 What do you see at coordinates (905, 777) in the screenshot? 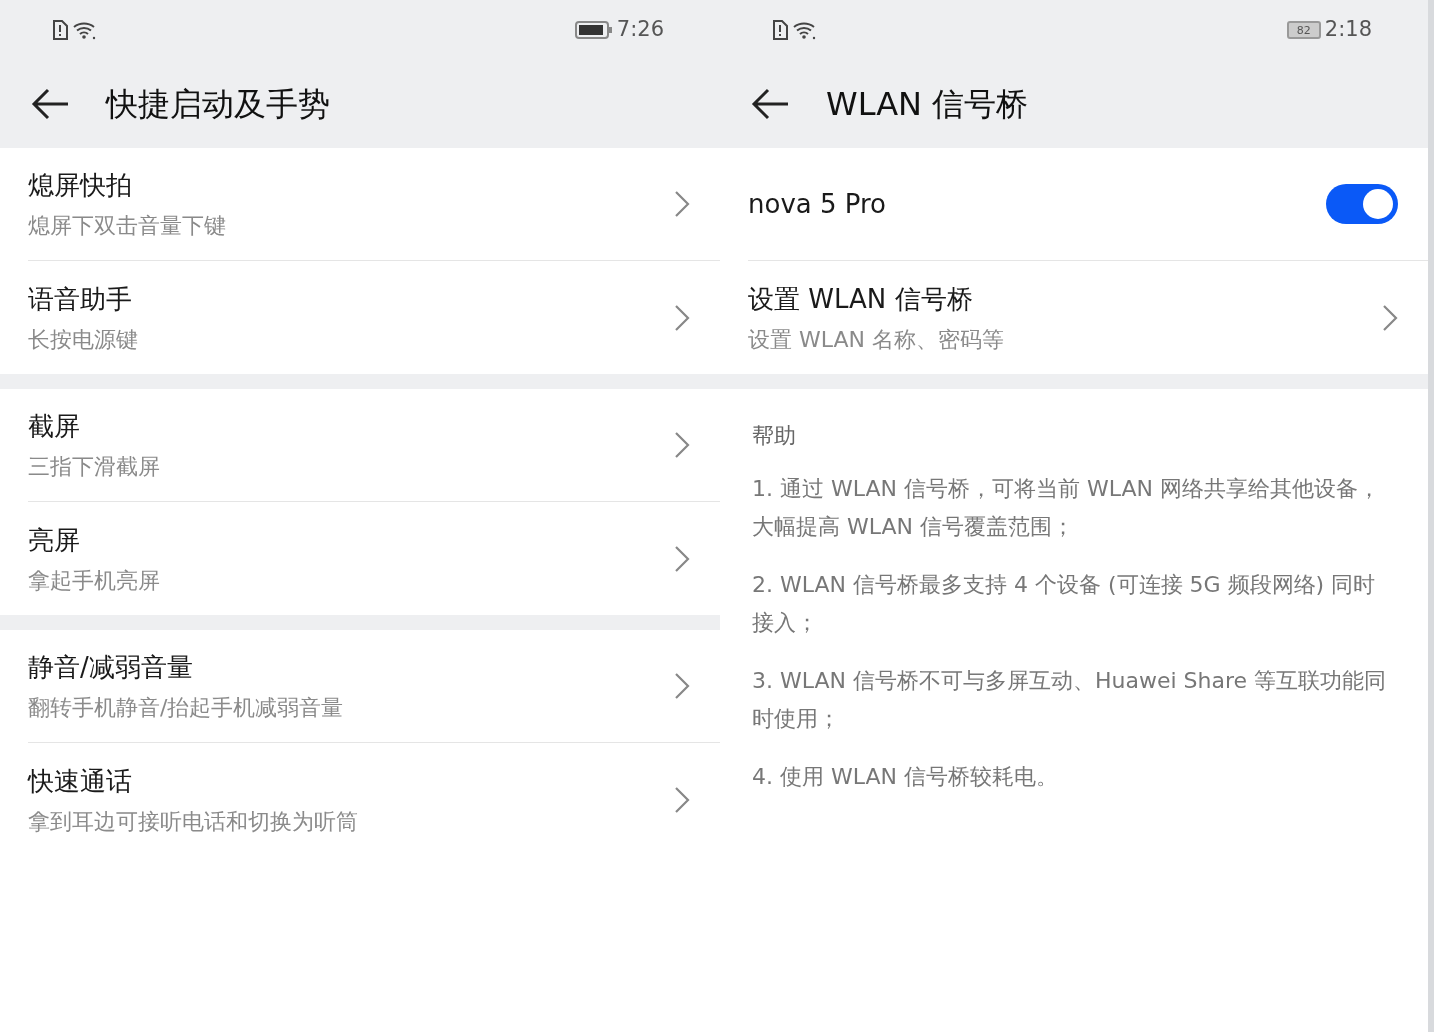
I see `help-paragraph: 4. 使用 WLAN 信号桥较耗电。` at bounding box center [905, 777].